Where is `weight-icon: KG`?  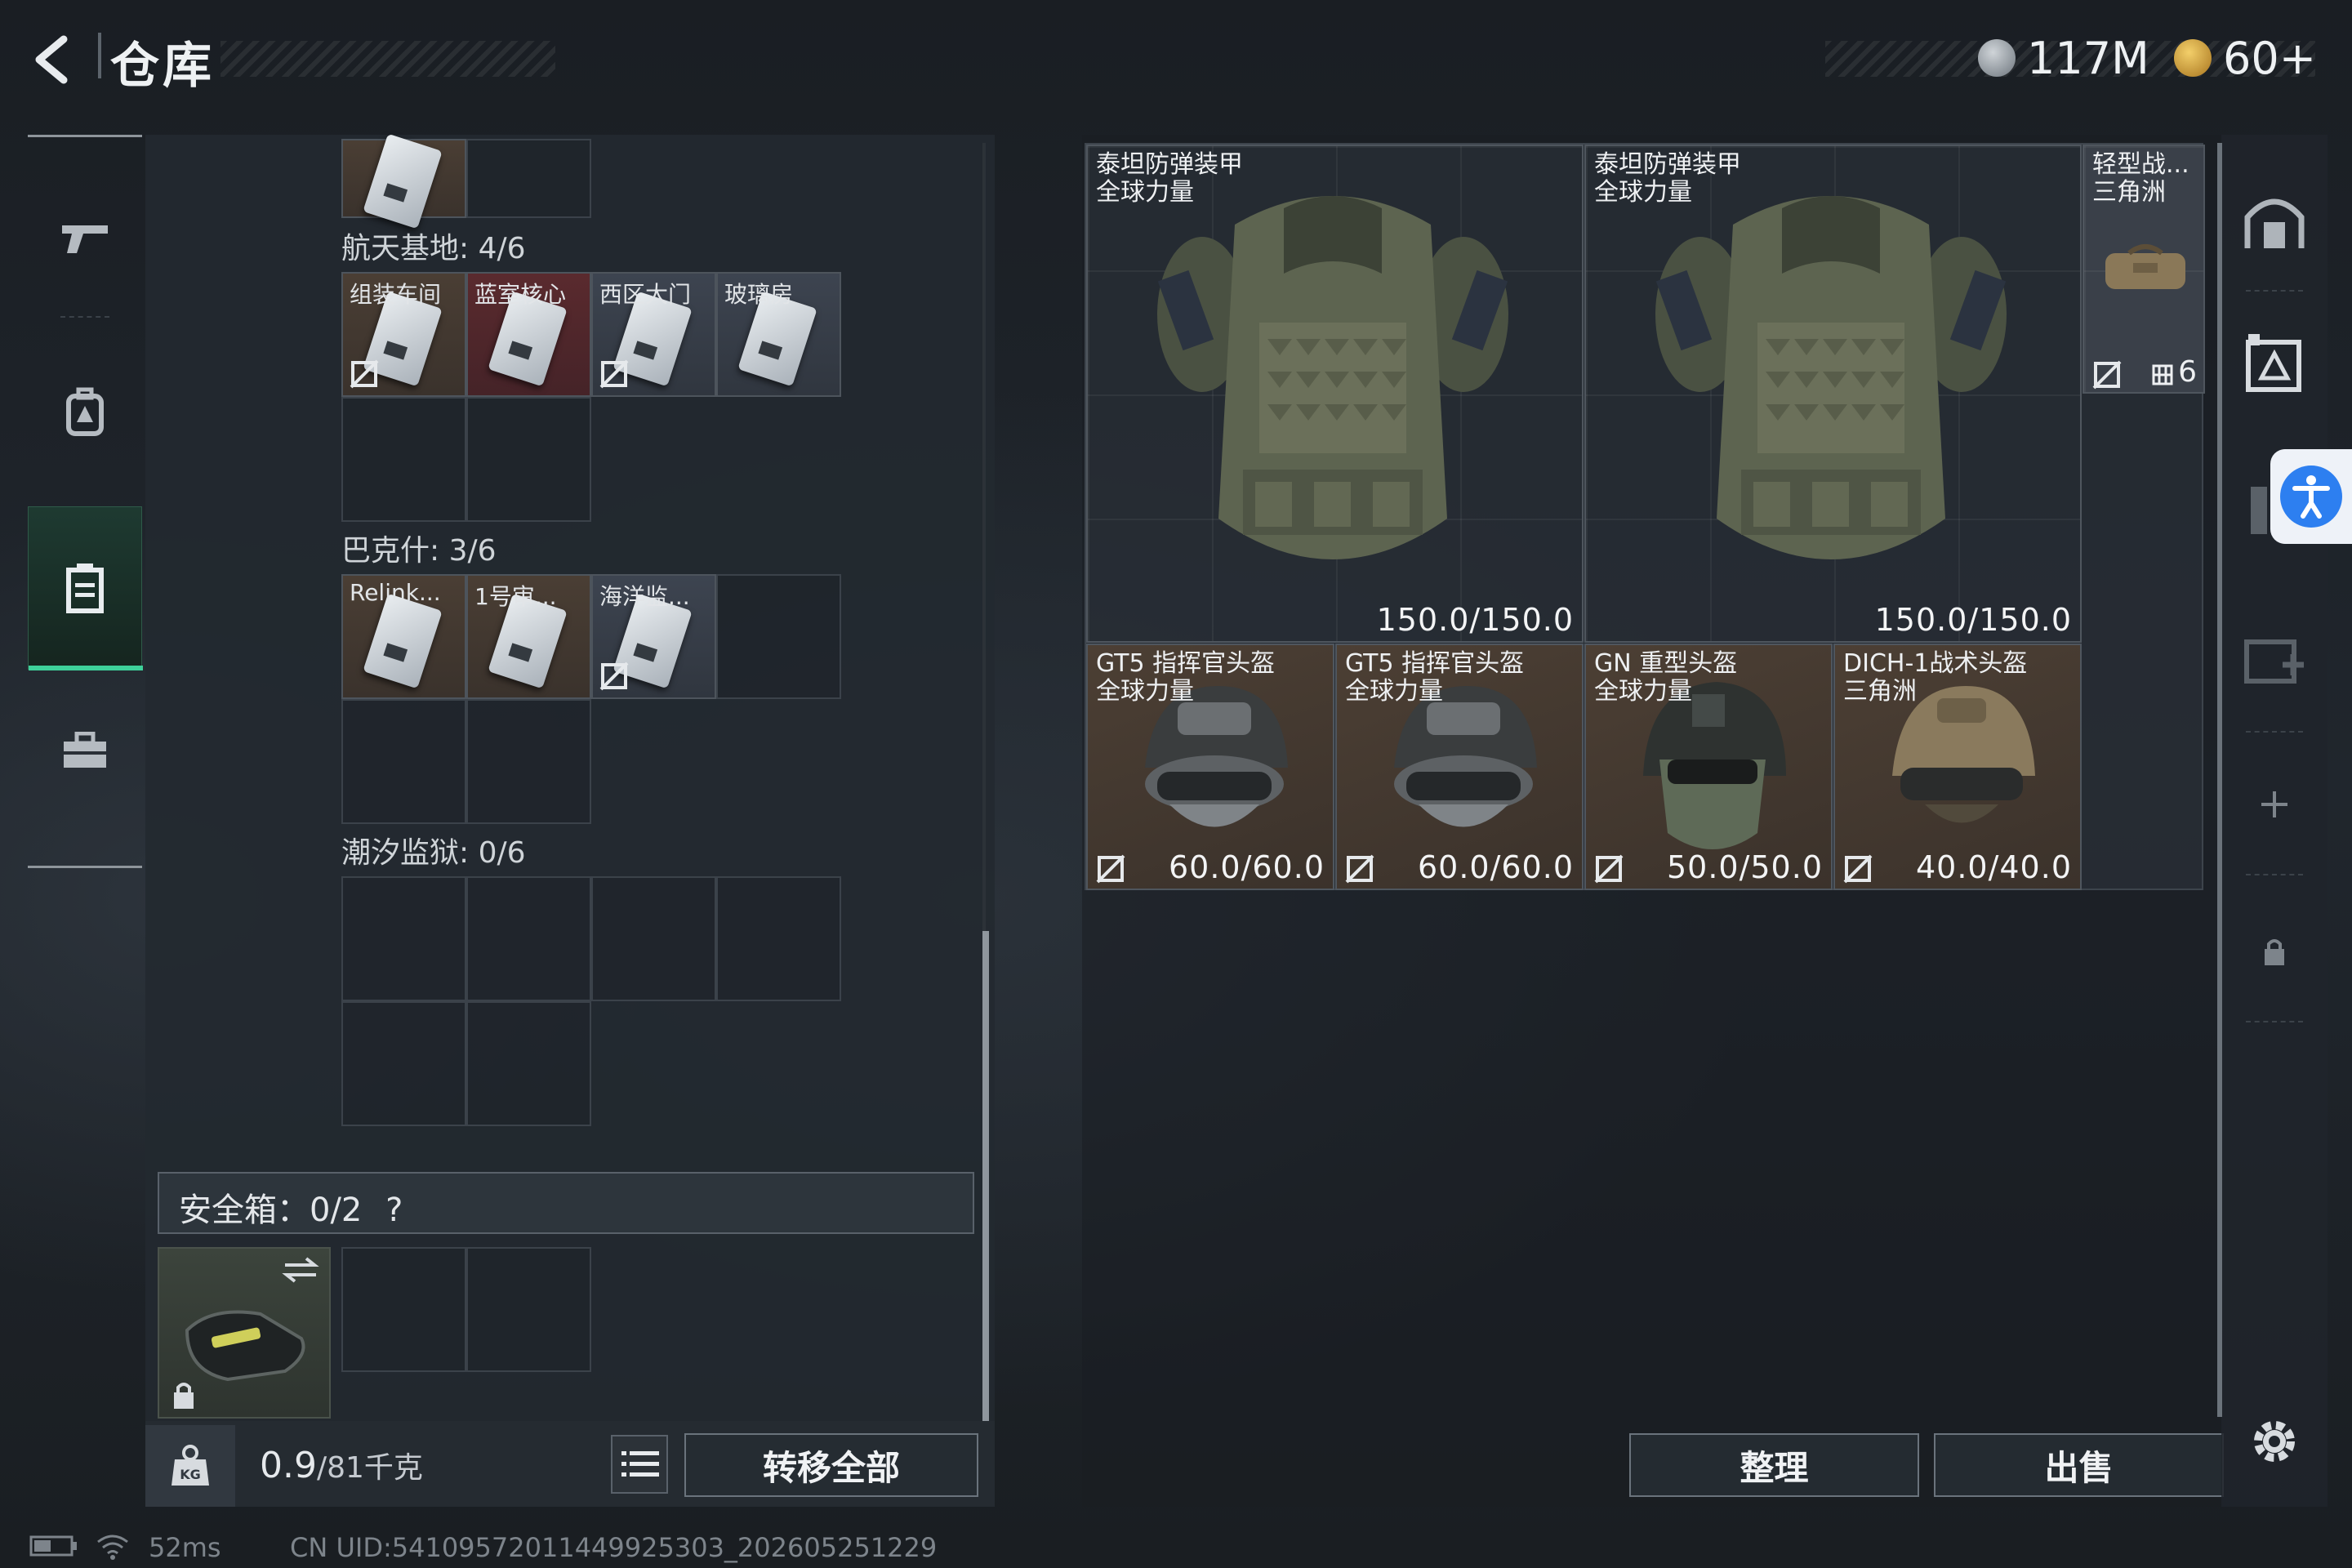 weight-icon: KG is located at coordinates (190, 1465).